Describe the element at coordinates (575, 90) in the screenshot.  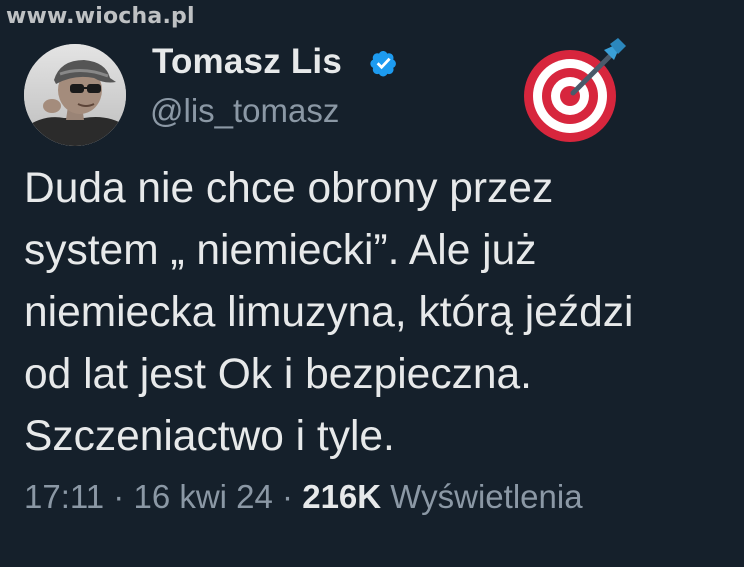
I see `target-icon` at that location.